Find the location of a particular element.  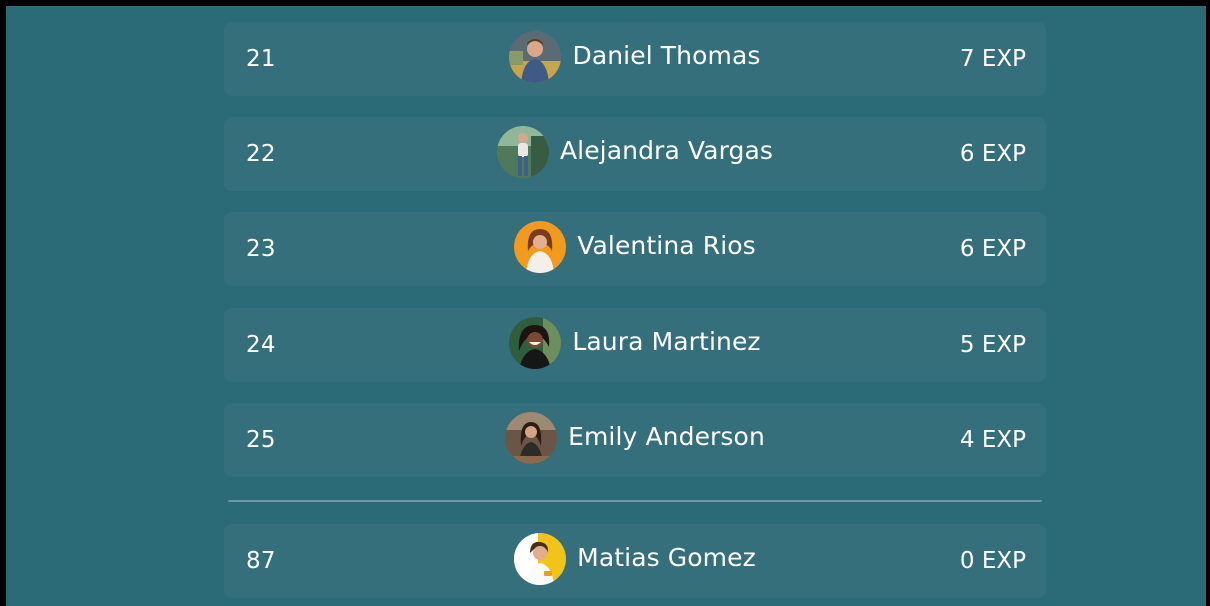

player-info: Valentina Rios is located at coordinates (635, 249).